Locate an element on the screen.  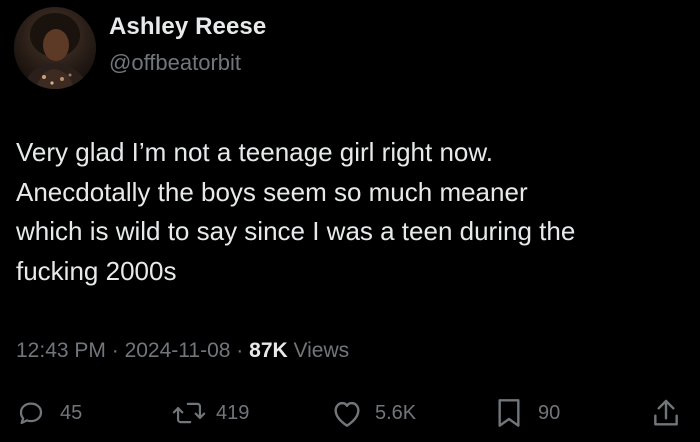
tweet-date: 2024-11-08 is located at coordinates (178, 350).